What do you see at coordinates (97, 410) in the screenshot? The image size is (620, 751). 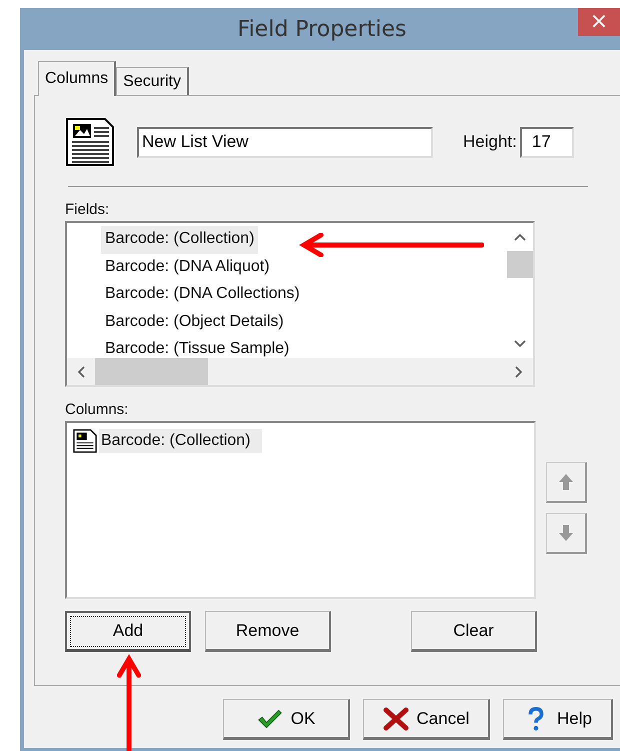 I see `columns-label: Columns:` at bounding box center [97, 410].